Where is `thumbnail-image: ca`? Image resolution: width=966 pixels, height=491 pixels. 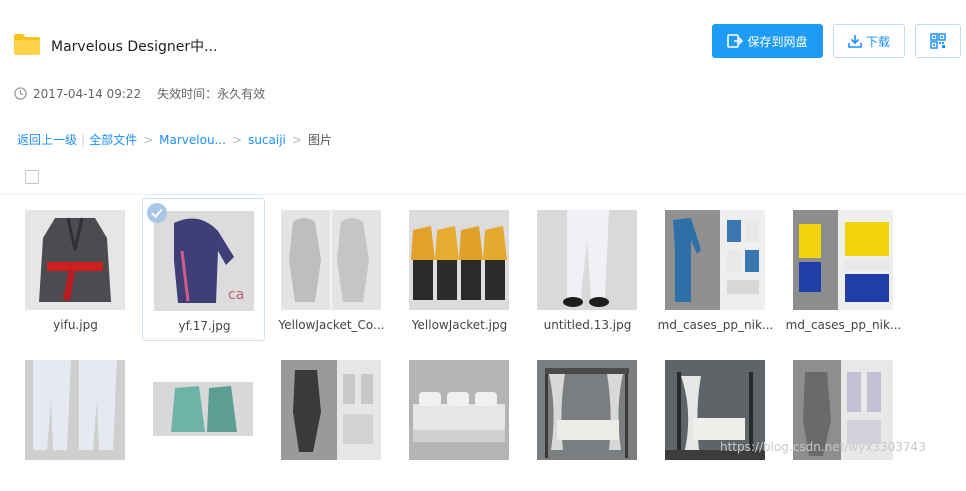 thumbnail-image: ca is located at coordinates (204, 261).